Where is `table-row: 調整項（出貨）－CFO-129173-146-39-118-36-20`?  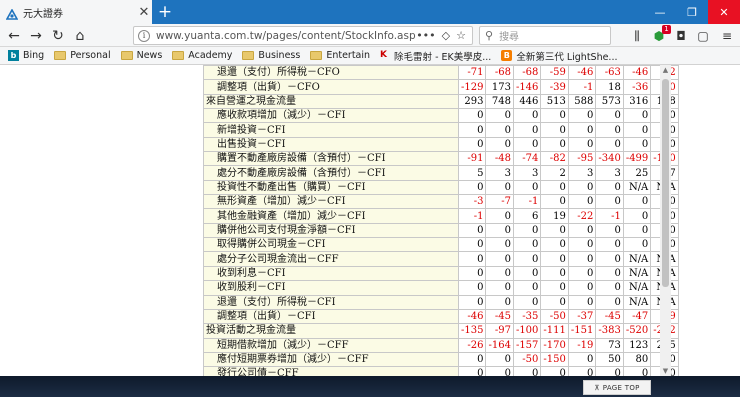
table-row: 調整項（出貨）－CFO-129173-146-39-118-36-20 is located at coordinates (441, 87).